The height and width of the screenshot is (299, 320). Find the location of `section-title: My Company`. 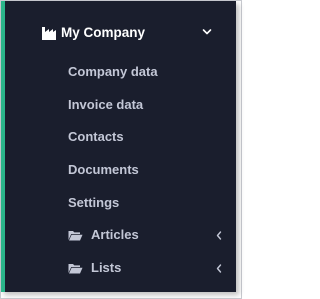

section-title: My Company is located at coordinates (103, 32).